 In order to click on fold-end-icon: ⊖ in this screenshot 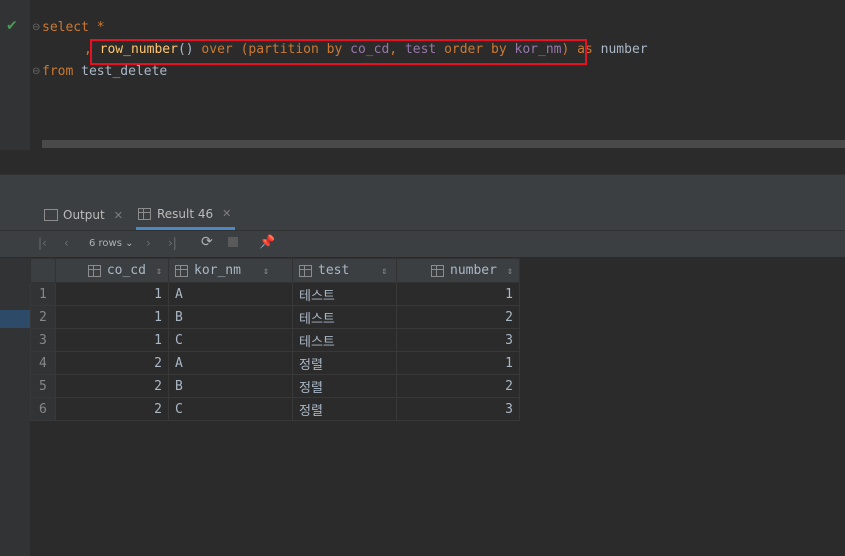, I will do `click(36, 71)`.